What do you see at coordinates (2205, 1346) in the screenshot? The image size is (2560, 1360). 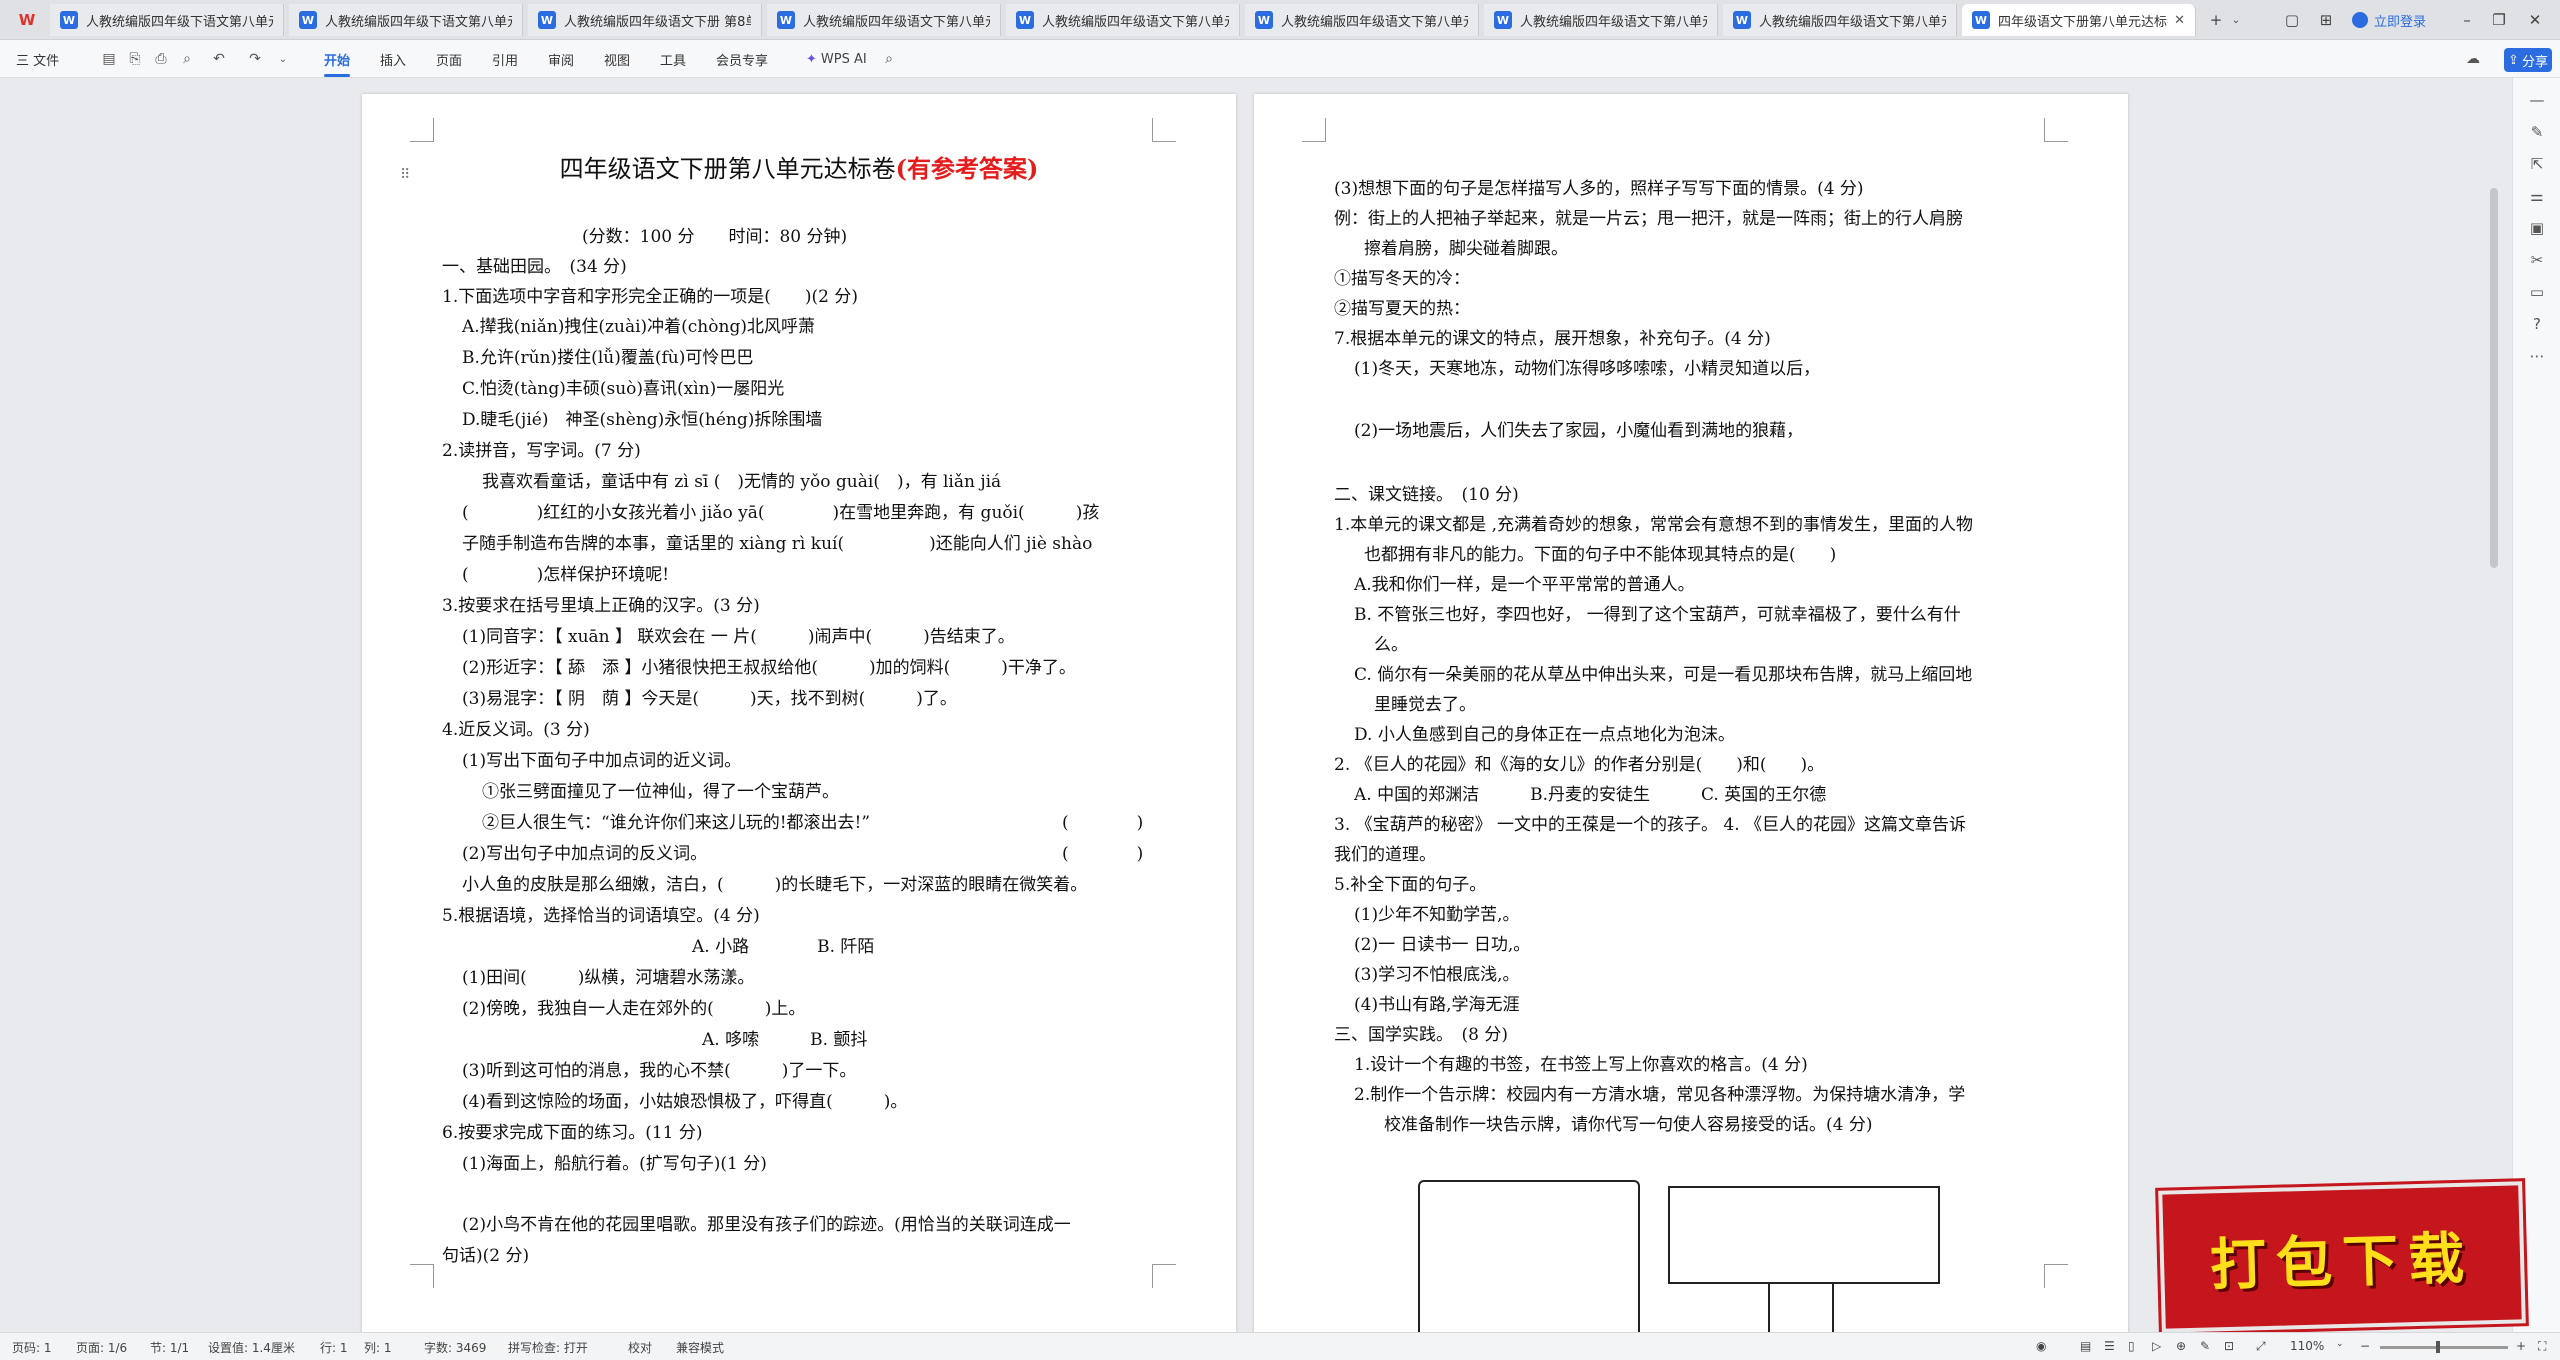 I see `annotate-icon: ✎` at bounding box center [2205, 1346].